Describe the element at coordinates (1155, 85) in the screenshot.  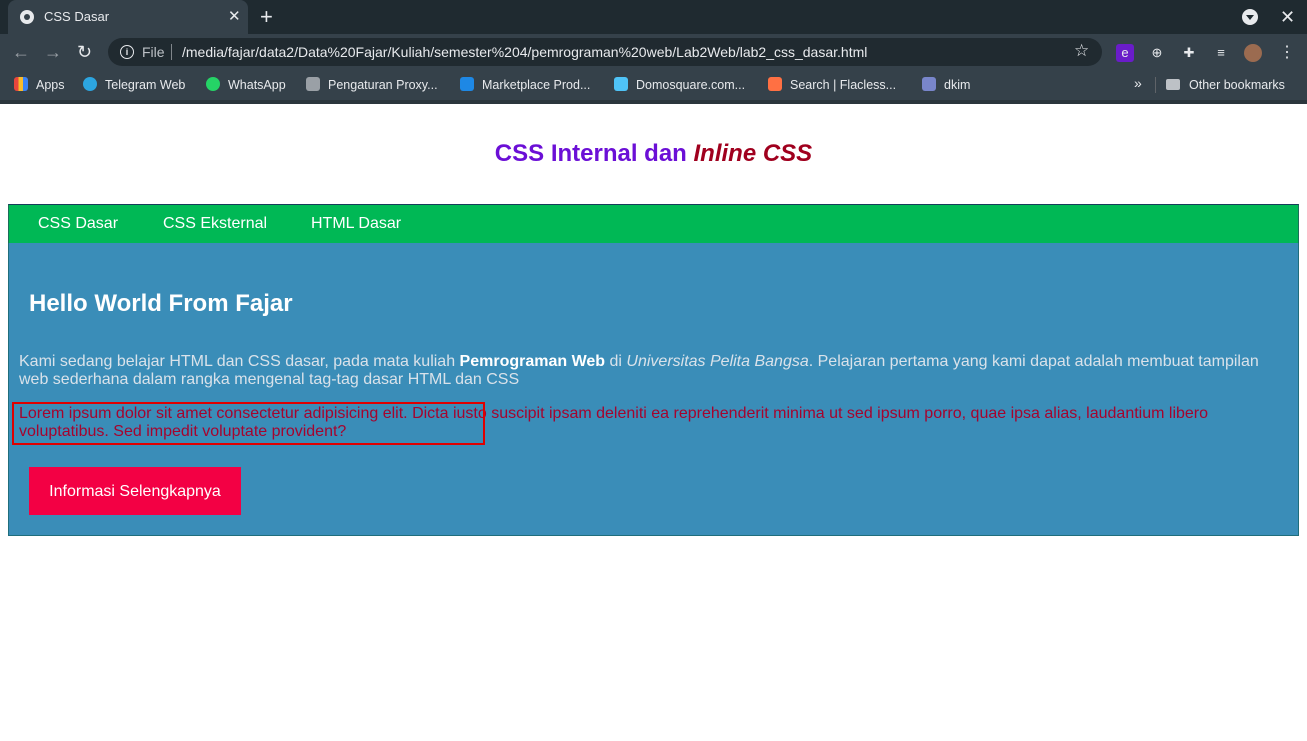
I see `bookmarks-divider` at that location.